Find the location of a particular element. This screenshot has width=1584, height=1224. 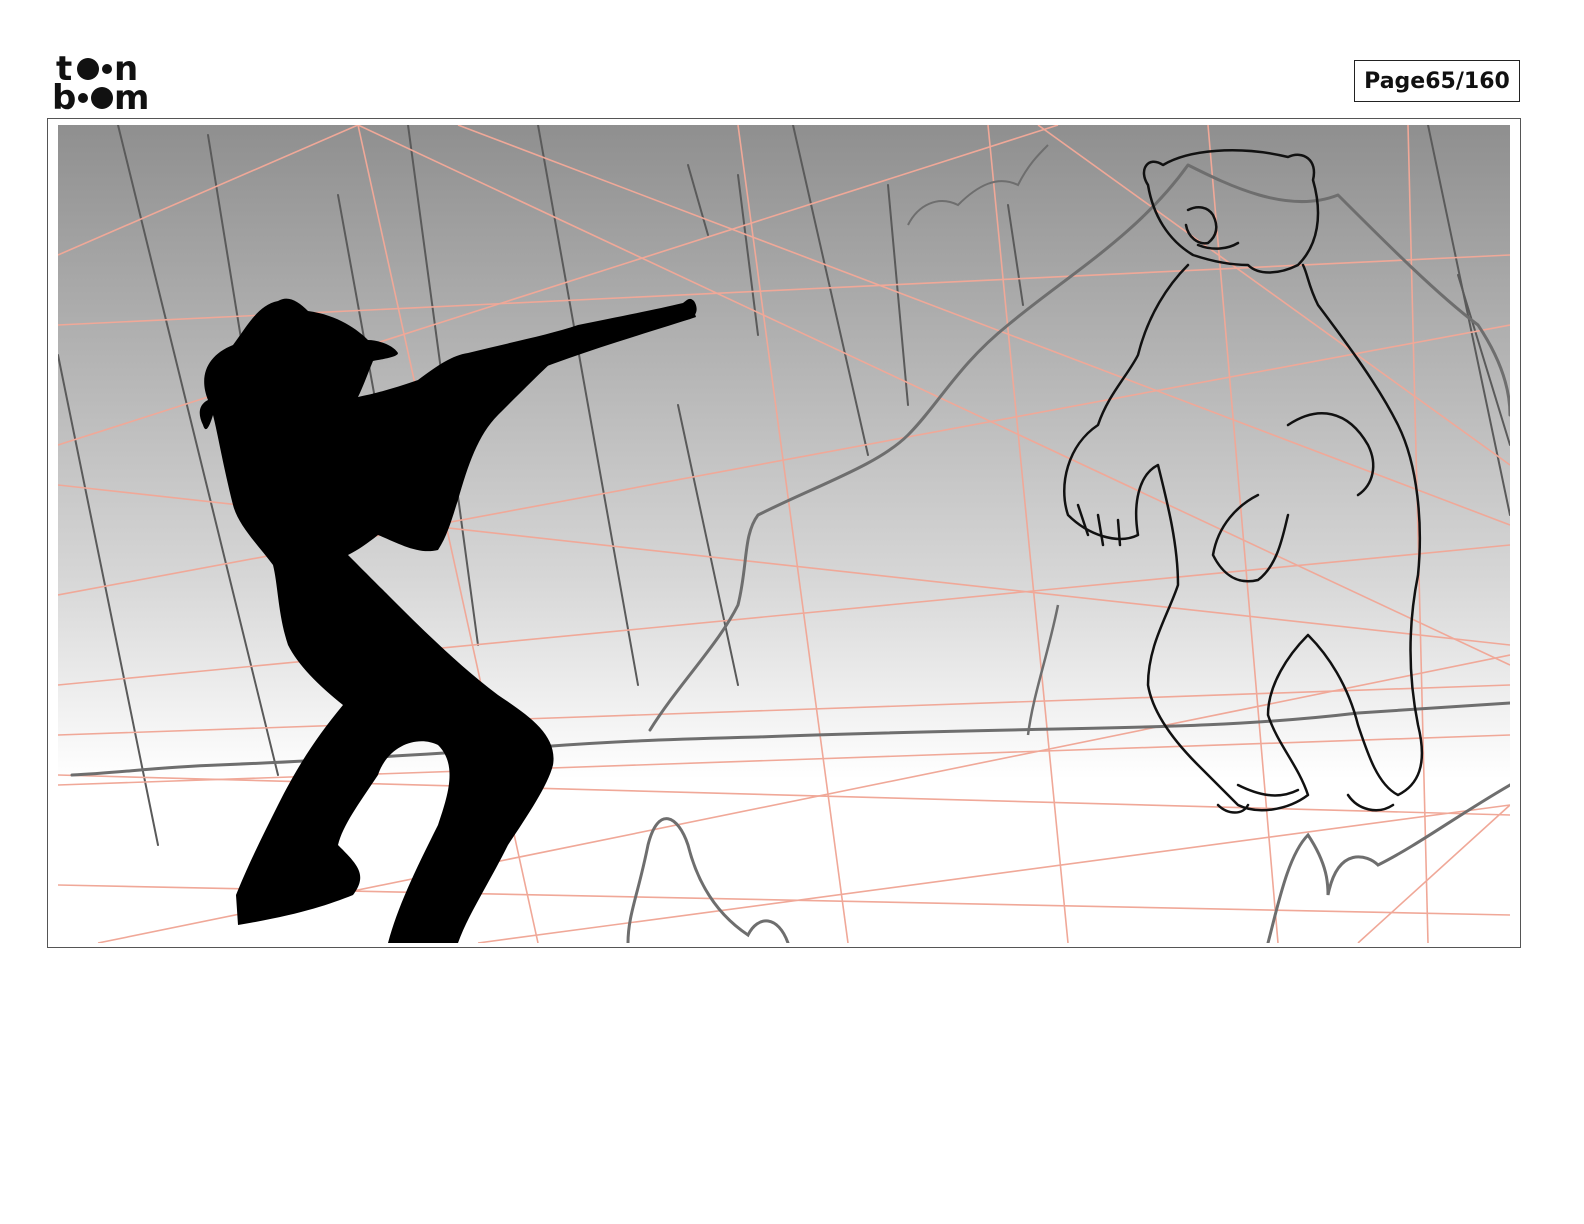

toonboom-logo-icon: t n b m is located at coordinates (108, 83).